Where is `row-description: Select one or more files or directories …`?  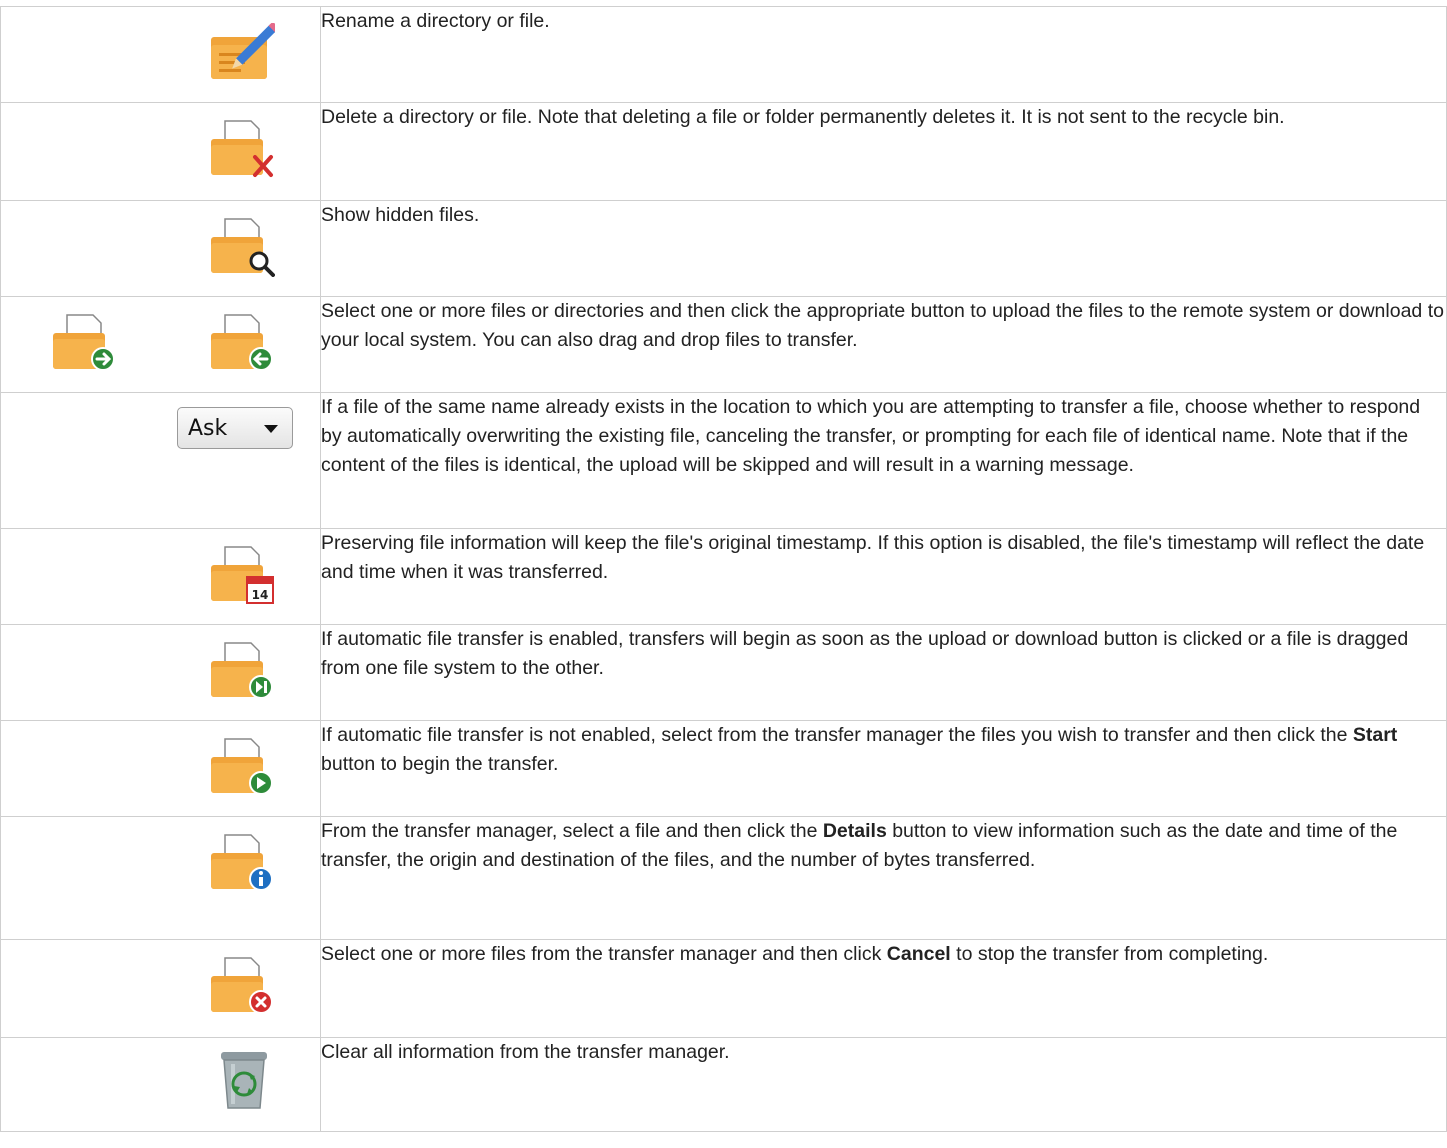
row-description: Select one or more files or directories … is located at coordinates (883, 344).